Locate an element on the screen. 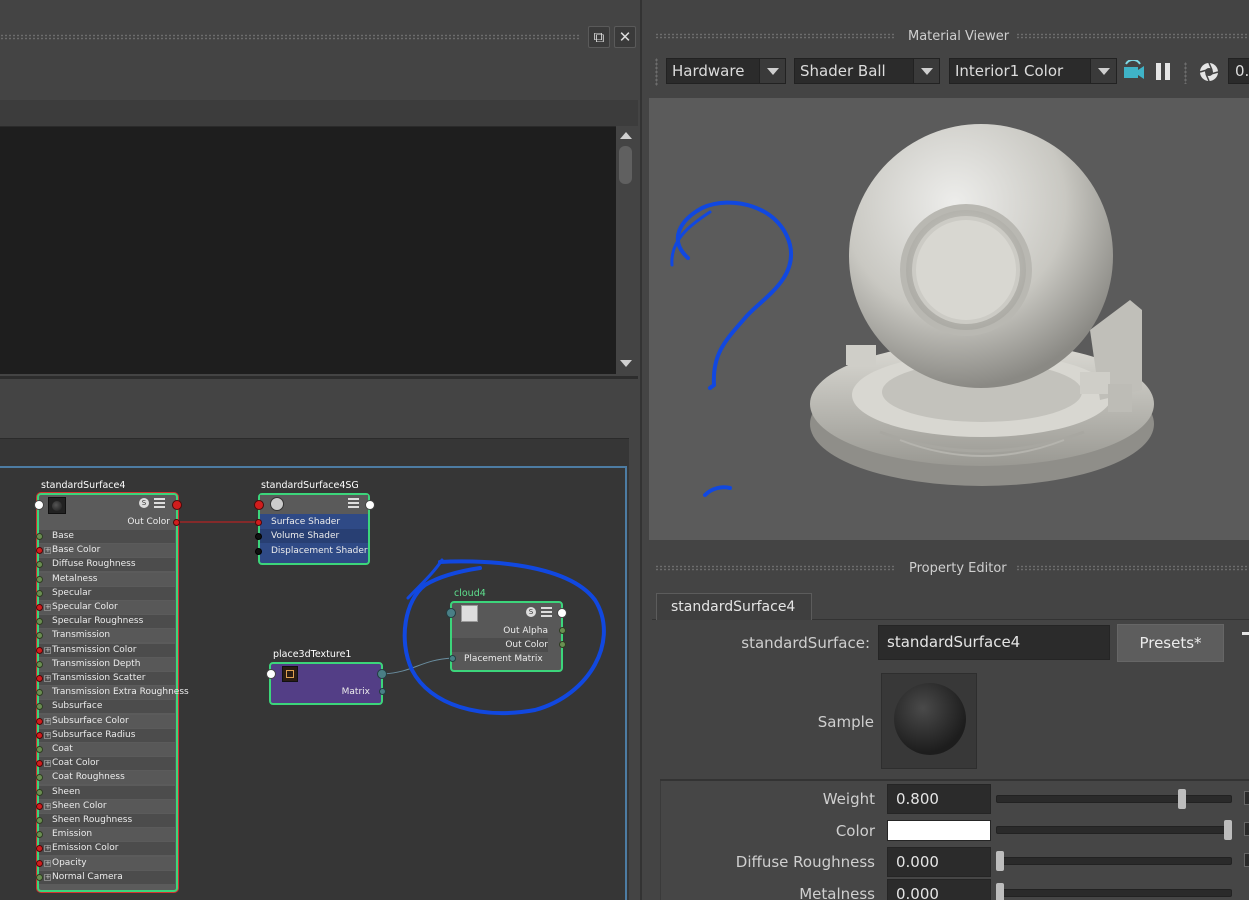  attribute-row: Sheen is located at coordinates (107, 792).